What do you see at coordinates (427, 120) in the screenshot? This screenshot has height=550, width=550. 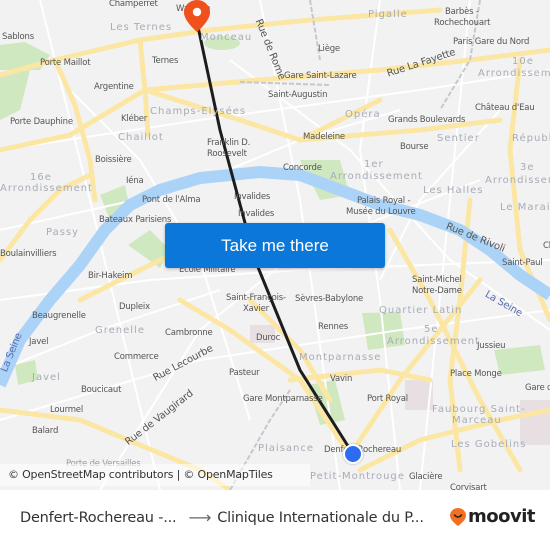 I see `station-label: Grands Boulevards` at bounding box center [427, 120].